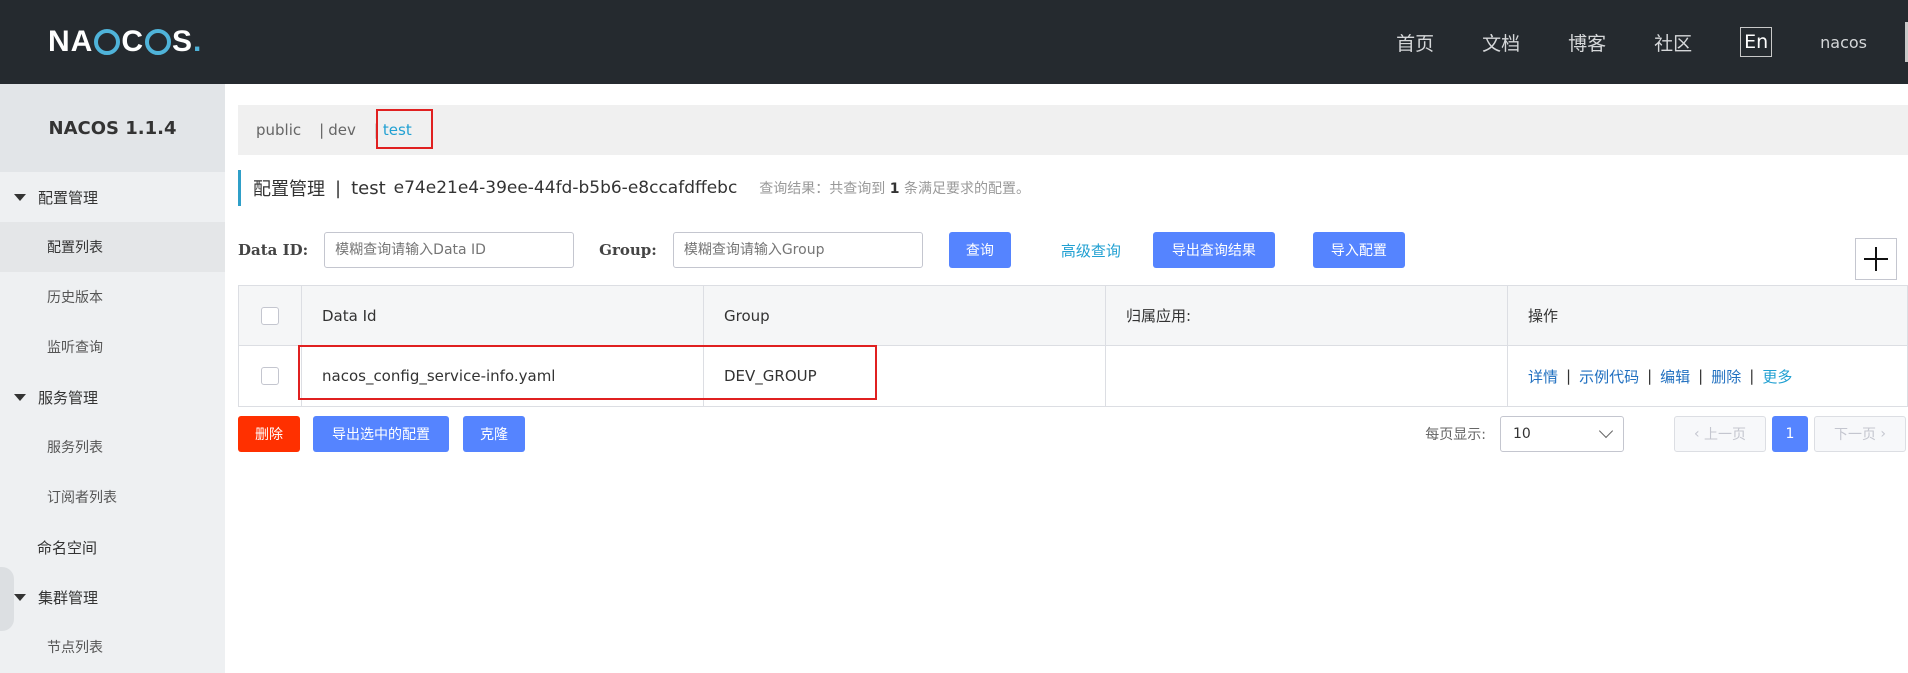  Describe the element at coordinates (1543, 316) in the screenshot. I see `column-header-ops: 操作` at that location.